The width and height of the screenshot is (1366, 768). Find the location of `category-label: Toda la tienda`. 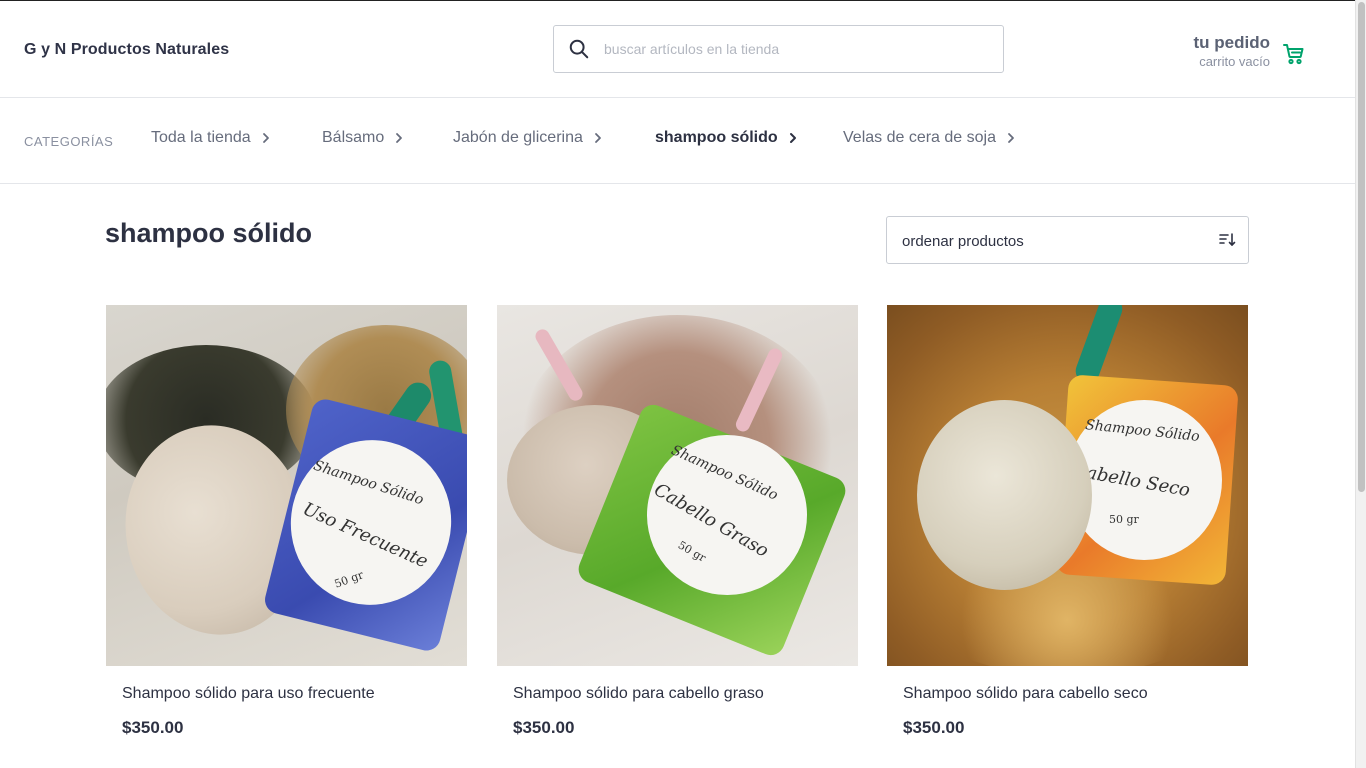

category-label: Toda la tienda is located at coordinates (201, 137).